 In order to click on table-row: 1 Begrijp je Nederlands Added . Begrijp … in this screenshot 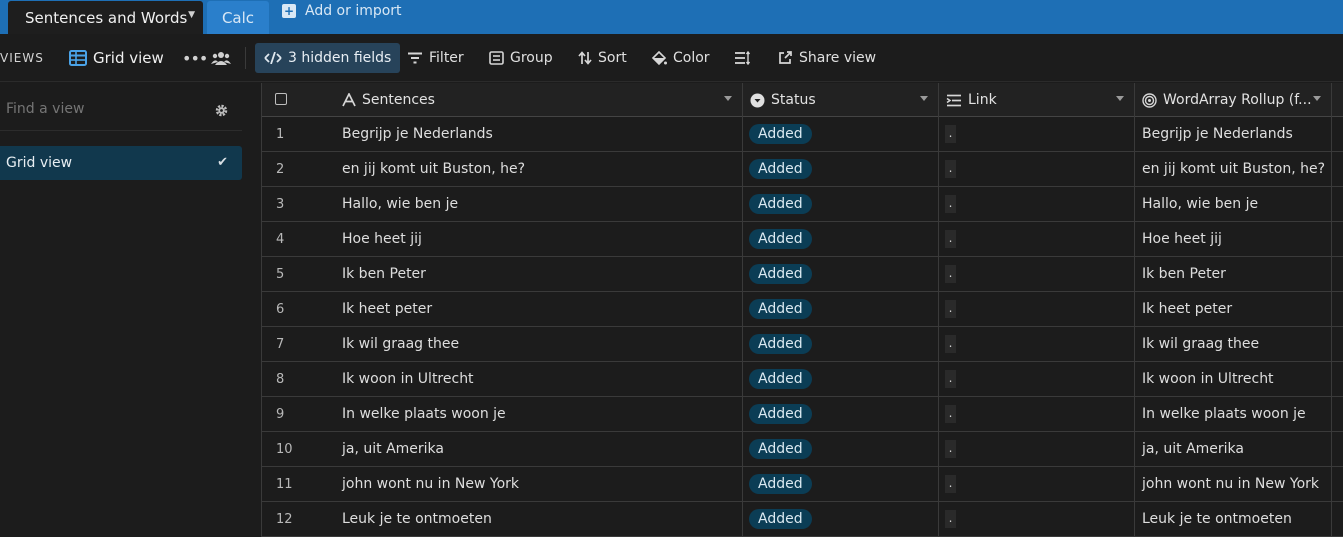, I will do `click(802, 134)`.